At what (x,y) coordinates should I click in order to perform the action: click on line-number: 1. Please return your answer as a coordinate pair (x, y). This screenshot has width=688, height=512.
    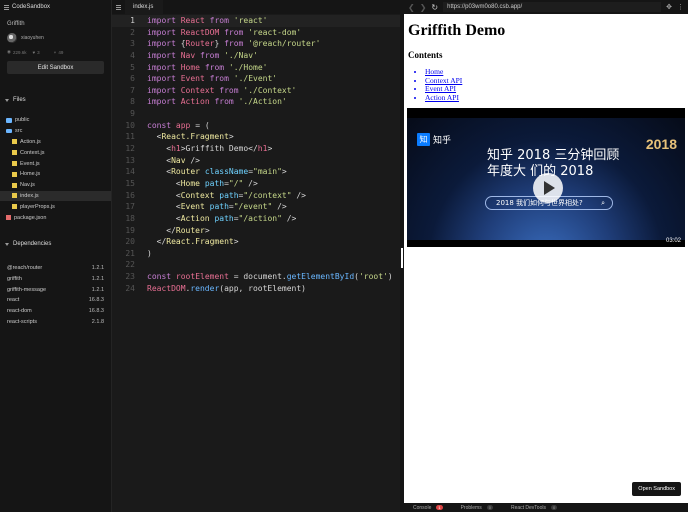
    Looking at the image, I should click on (132, 20).